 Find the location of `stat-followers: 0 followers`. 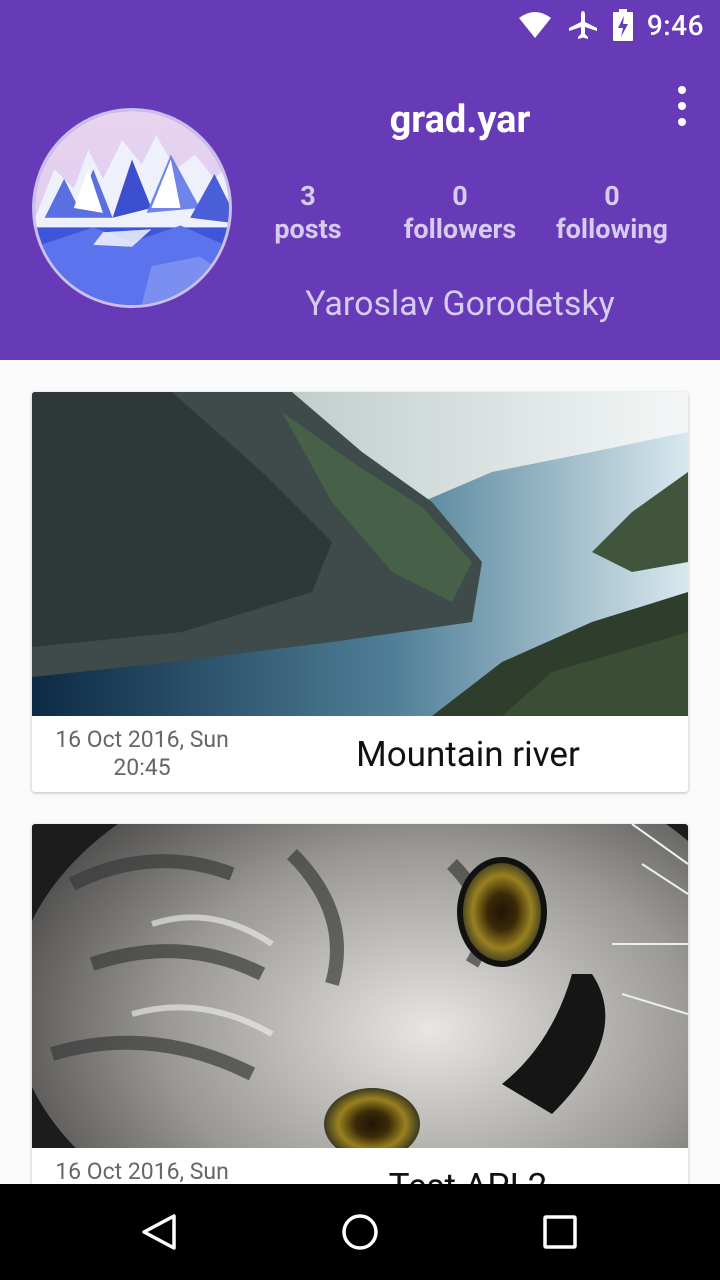

stat-followers: 0 followers is located at coordinates (460, 213).